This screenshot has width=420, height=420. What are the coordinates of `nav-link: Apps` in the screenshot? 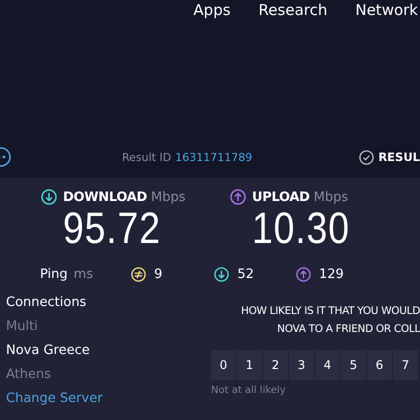 It's located at (212, 10).